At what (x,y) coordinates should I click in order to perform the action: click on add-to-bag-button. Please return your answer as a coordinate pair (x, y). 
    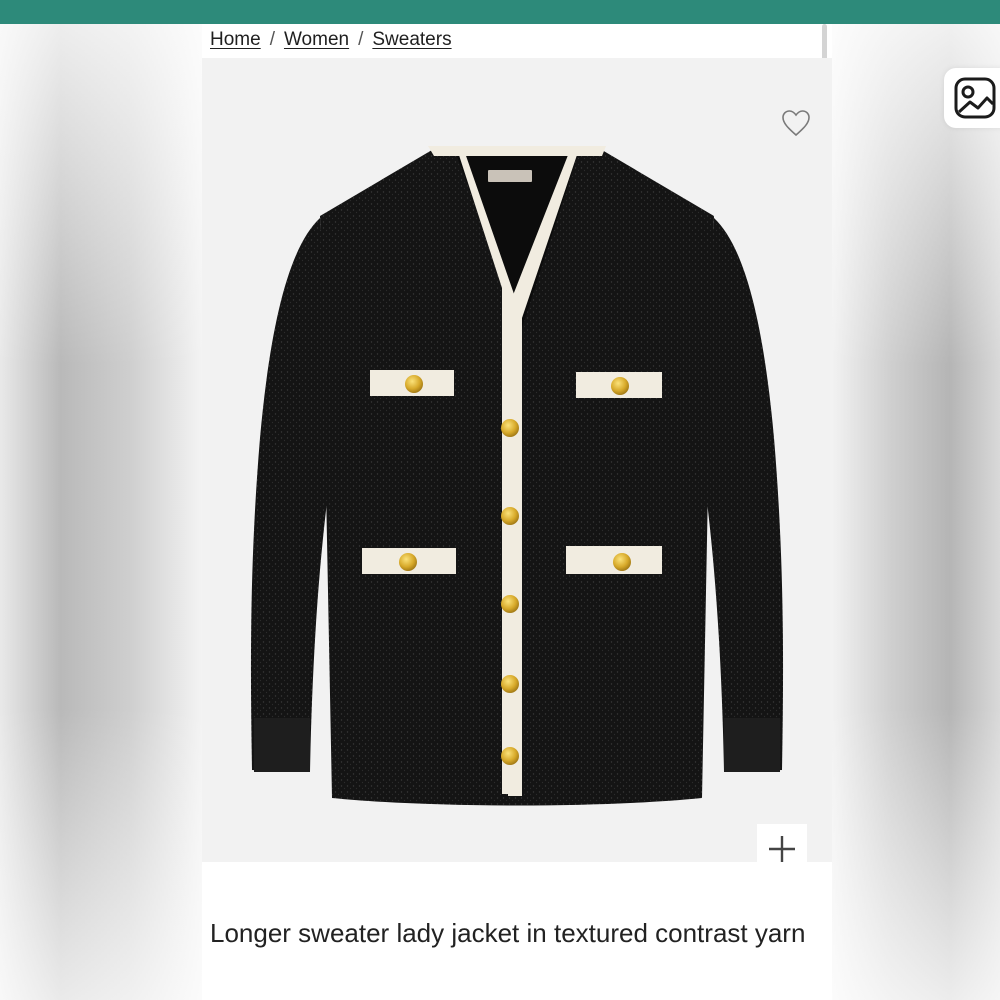
    Looking at the image, I should click on (782, 849).